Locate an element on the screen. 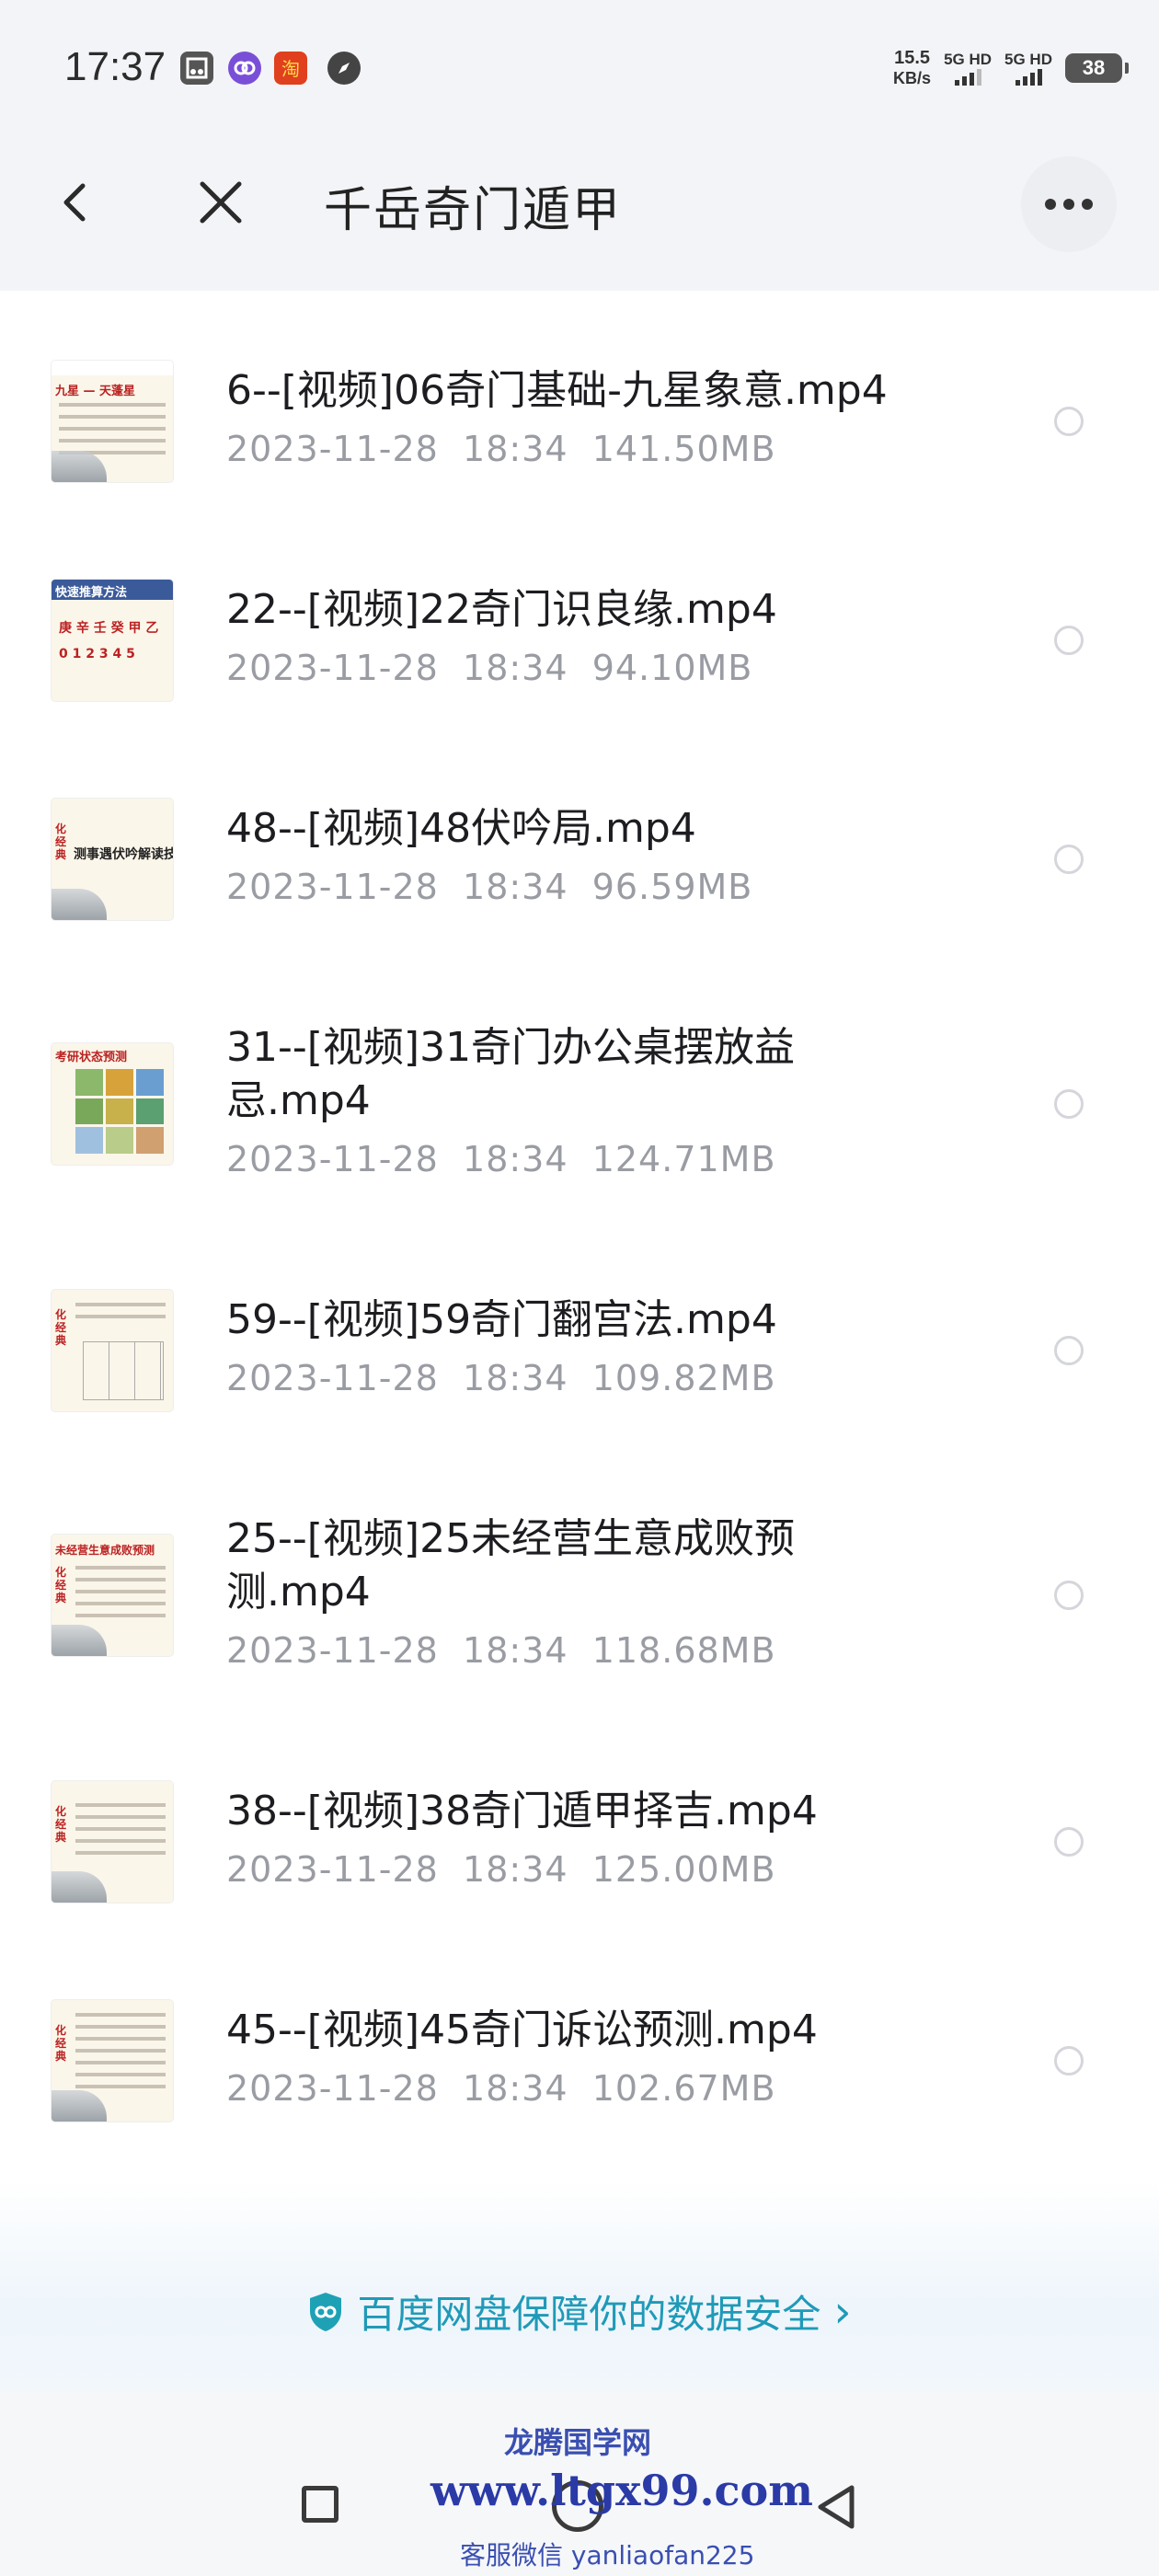 The image size is (1159, 2576). video-thumbnail: 快速推算方法 庚 辛 壬 癸 甲 乙 0 1 2 3 4 5 is located at coordinates (112, 640).